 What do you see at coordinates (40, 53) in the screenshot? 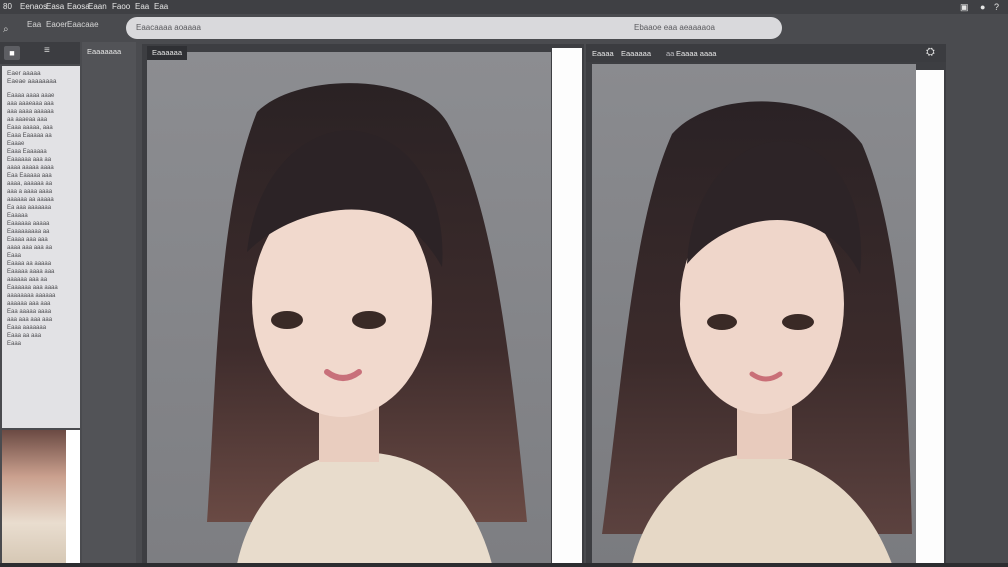
I see `left-panel-header: ■ ≡` at bounding box center [40, 53].